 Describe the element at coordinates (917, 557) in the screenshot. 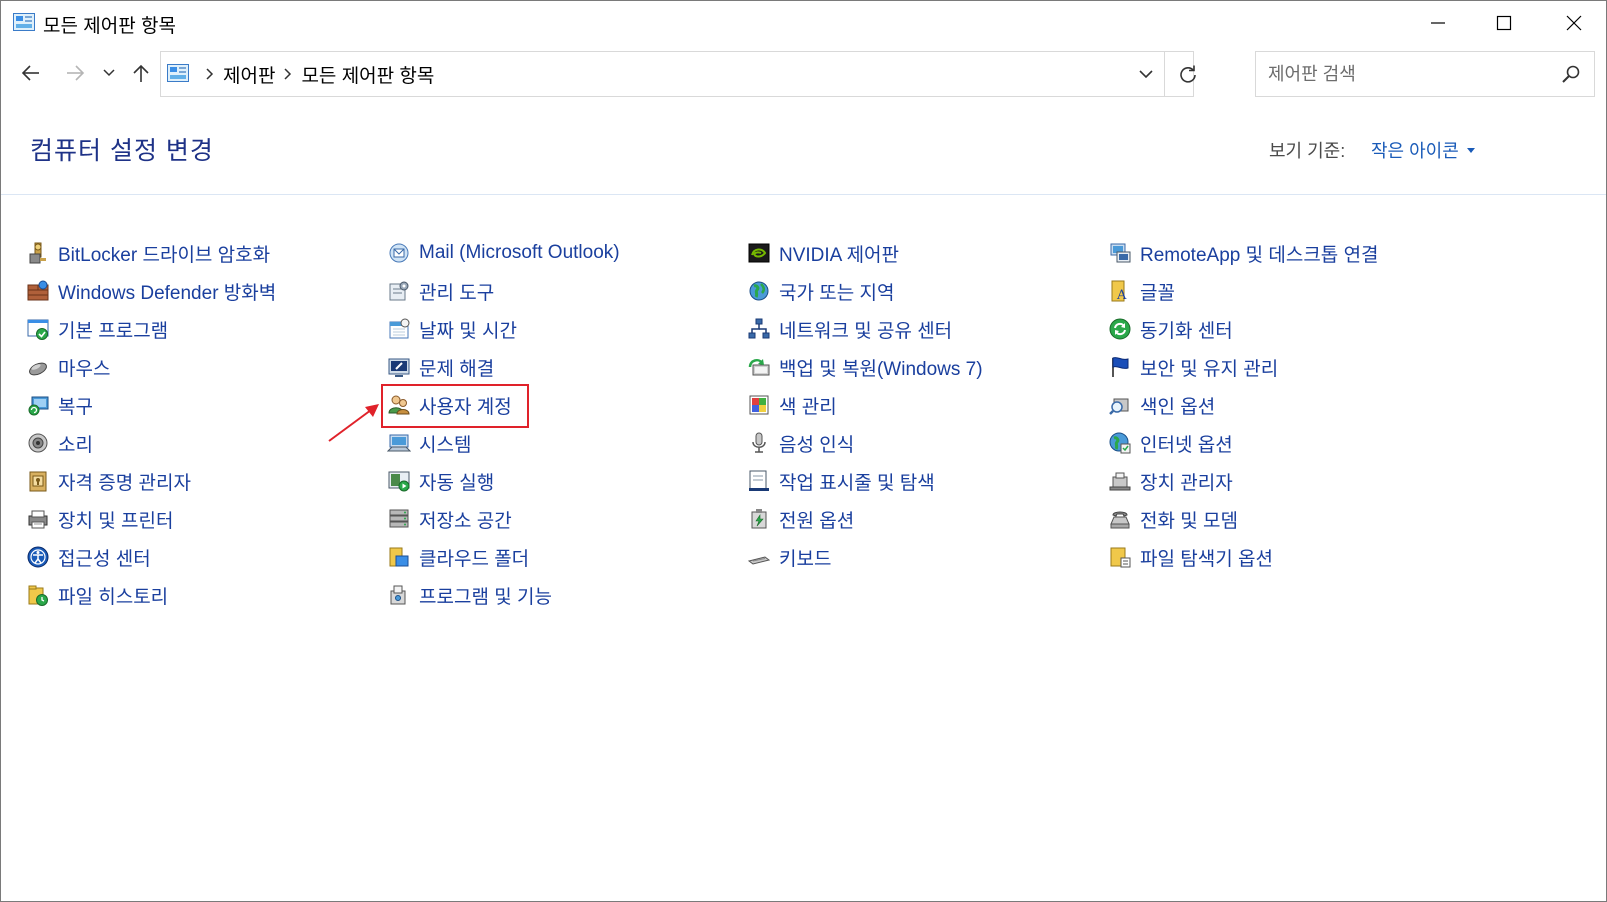

I see `control-panel-item: 키보드` at that location.